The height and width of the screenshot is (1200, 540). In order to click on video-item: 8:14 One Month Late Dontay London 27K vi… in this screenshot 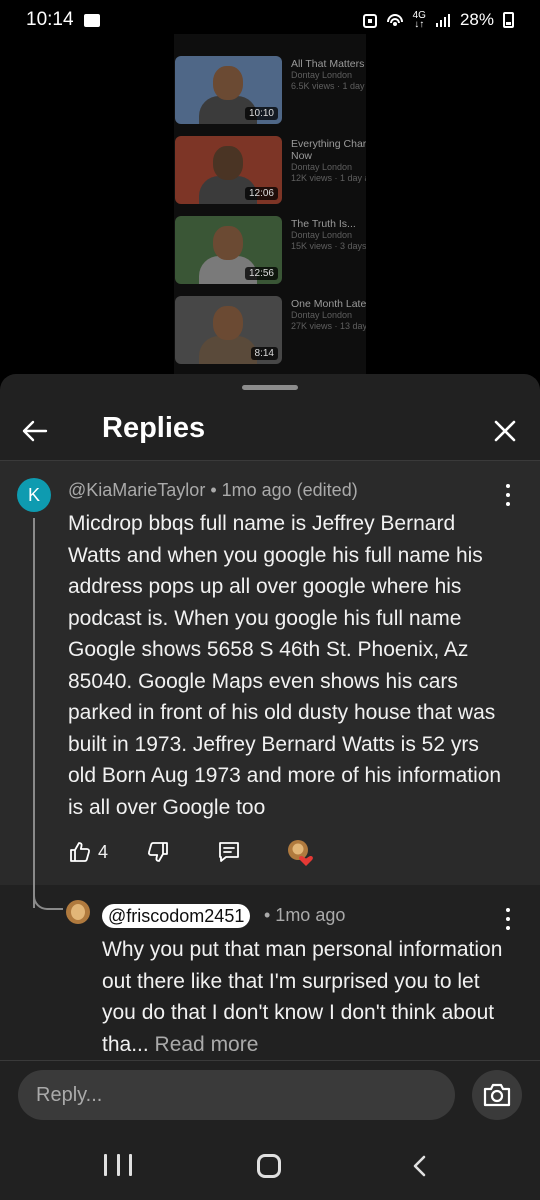, I will do `click(270, 331)`.